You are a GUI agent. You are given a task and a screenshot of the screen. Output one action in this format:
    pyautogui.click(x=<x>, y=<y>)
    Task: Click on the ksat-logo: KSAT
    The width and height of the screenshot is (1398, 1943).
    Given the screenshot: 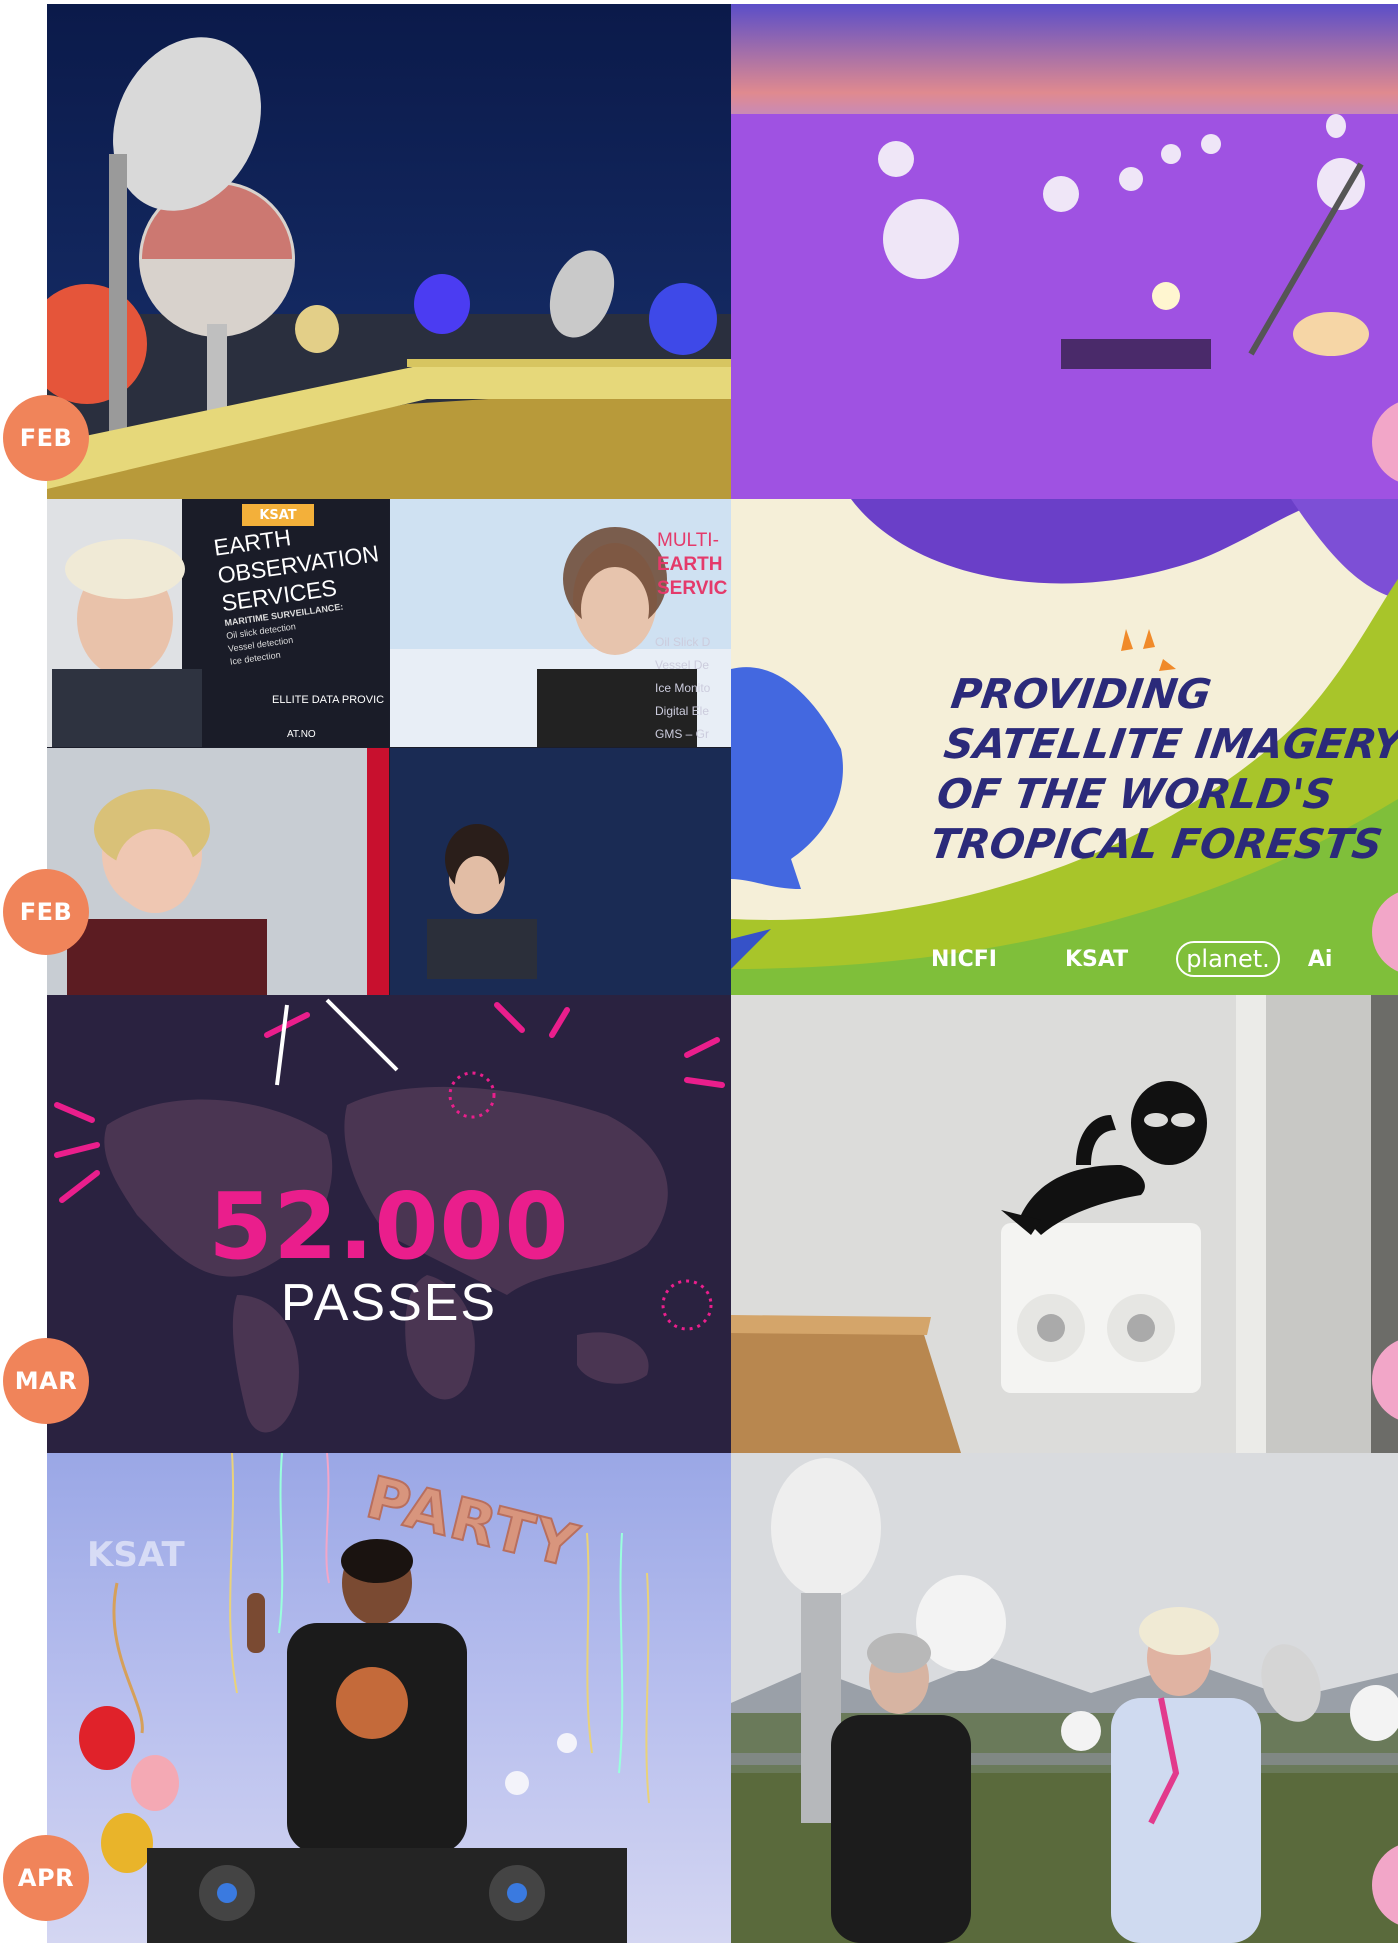 What is the action you would take?
    pyautogui.click(x=1096, y=959)
    